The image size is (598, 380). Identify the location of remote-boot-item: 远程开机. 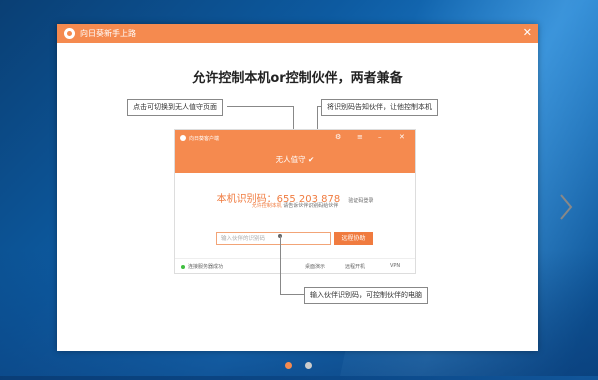
(355, 266).